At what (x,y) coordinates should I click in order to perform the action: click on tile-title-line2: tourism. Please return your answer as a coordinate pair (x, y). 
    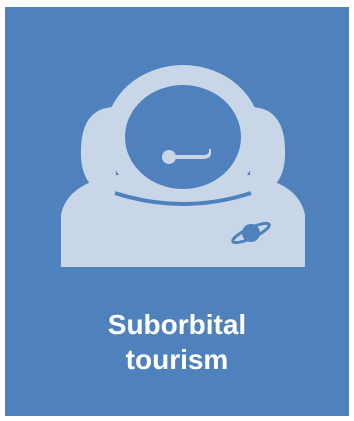
    Looking at the image, I should click on (177, 359).